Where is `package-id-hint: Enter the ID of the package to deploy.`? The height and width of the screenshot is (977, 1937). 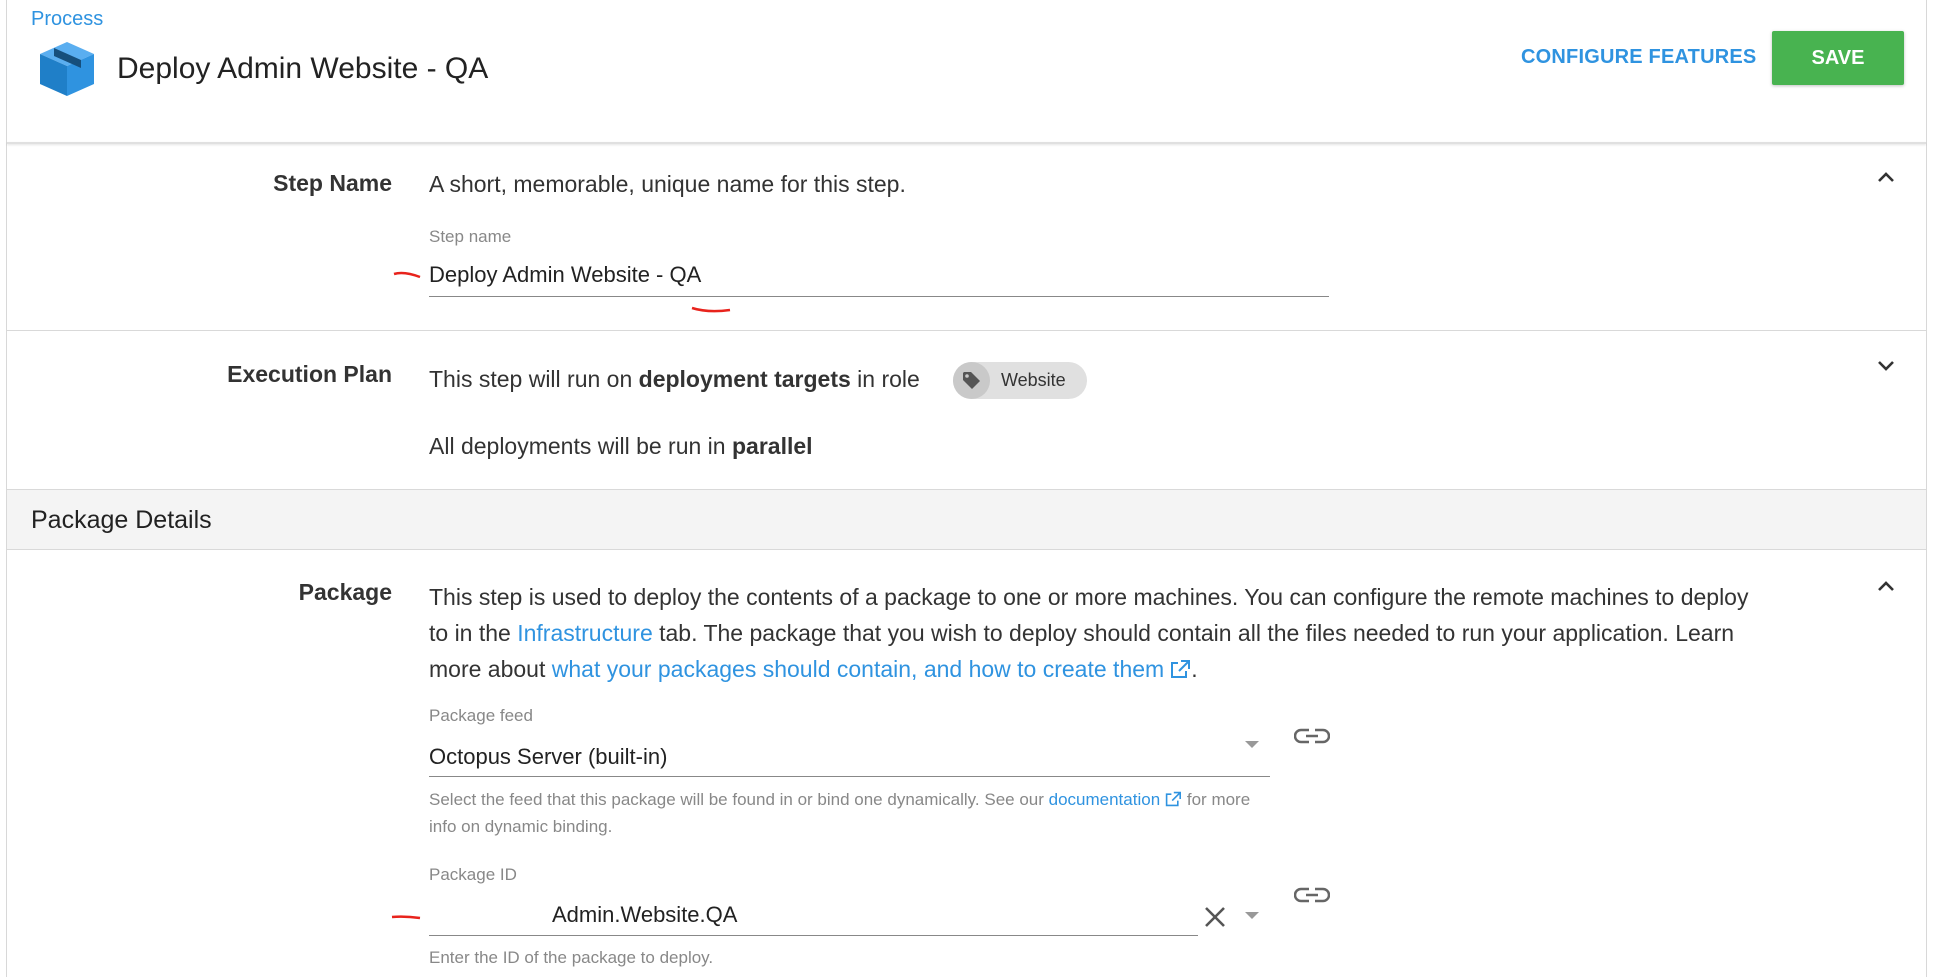
package-id-hint: Enter the ID of the package to deploy. is located at coordinates (571, 957).